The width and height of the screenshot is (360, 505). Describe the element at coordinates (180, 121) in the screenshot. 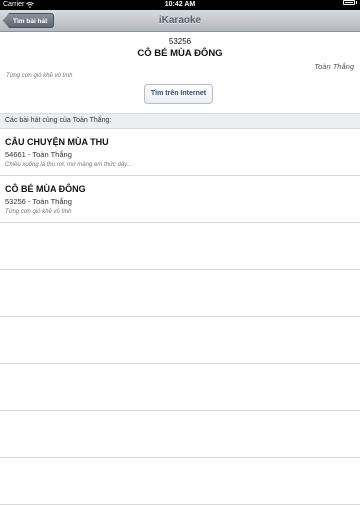

I see `section-header: Các bài hát cùng của Toàn Thắng:` at that location.